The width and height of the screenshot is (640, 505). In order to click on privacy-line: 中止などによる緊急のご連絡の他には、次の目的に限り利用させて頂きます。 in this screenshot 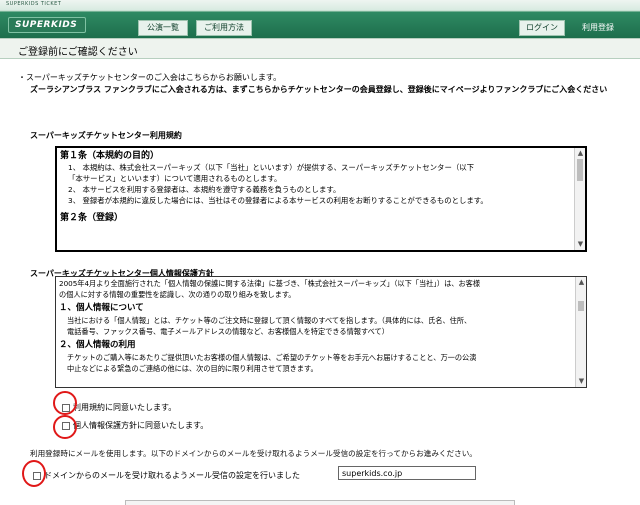, I will do `click(192, 368)`.